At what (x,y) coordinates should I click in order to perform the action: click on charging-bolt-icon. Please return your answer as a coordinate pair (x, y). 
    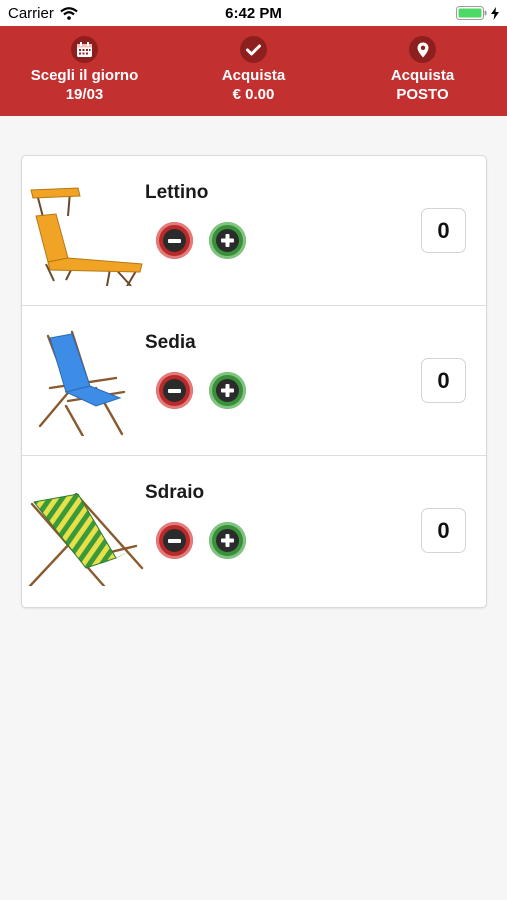
    Looking at the image, I should click on (495, 13).